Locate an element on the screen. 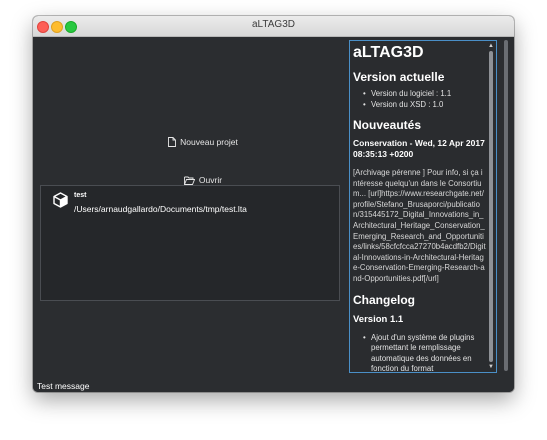 The width and height of the screenshot is (547, 440). version-heading: Version actuelle is located at coordinates (399, 77).